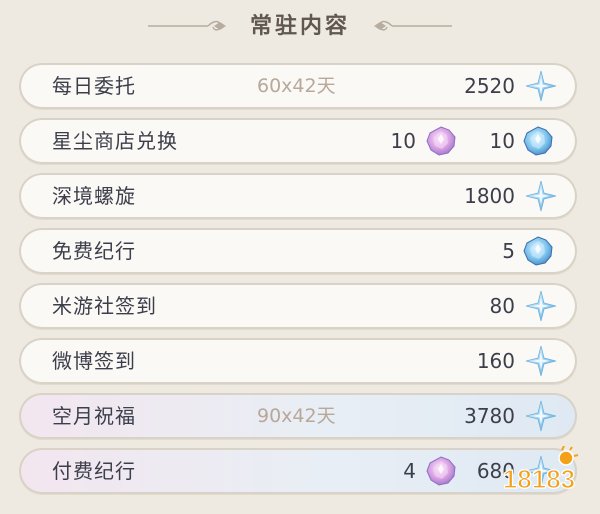 The height and width of the screenshot is (514, 600). What do you see at coordinates (495, 361) in the screenshot?
I see `item-amount: 160` at bounding box center [495, 361].